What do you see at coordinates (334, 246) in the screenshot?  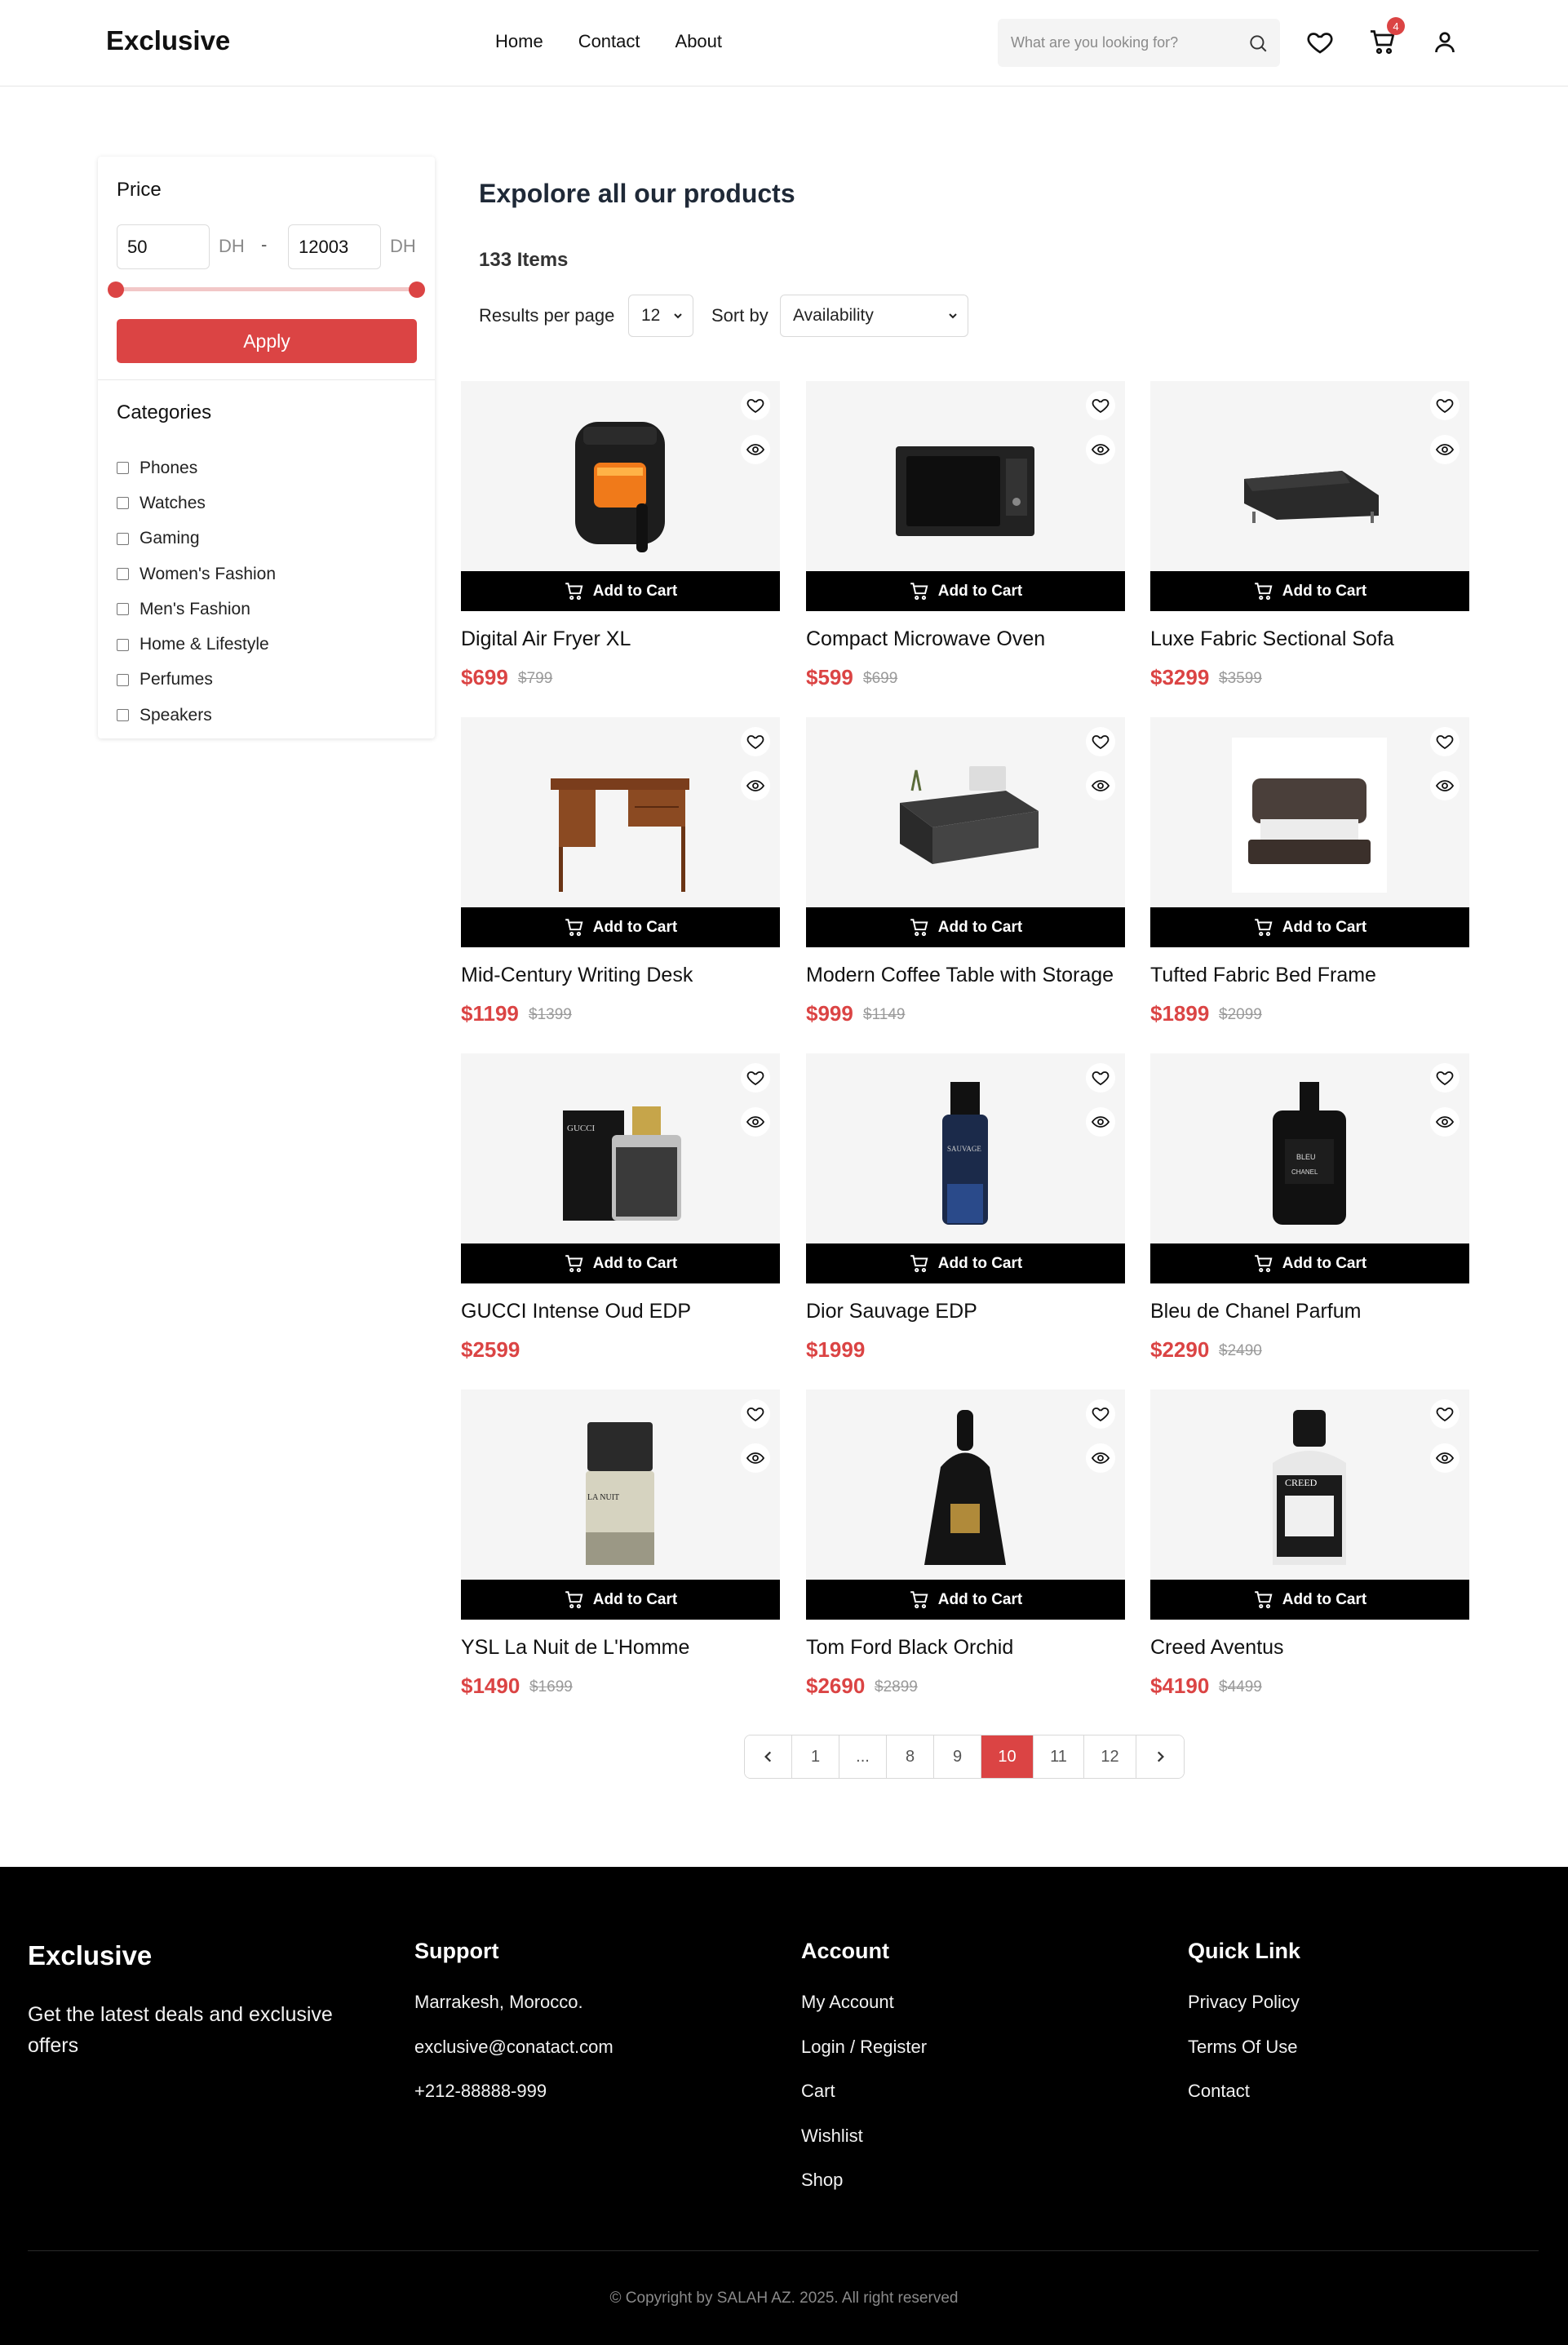 I see `price-max-input` at bounding box center [334, 246].